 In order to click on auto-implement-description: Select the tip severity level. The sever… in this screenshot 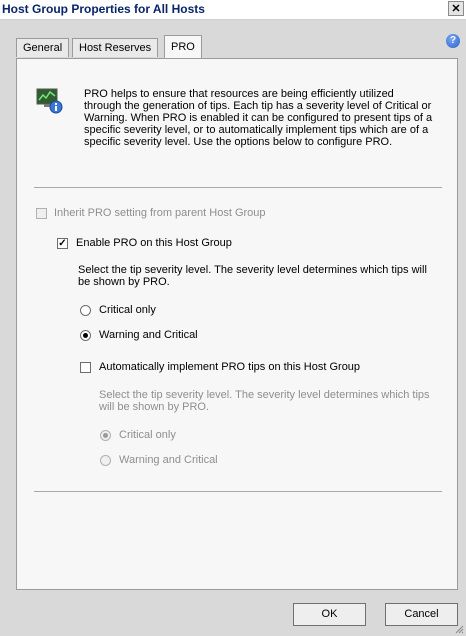, I will do `click(264, 401)`.